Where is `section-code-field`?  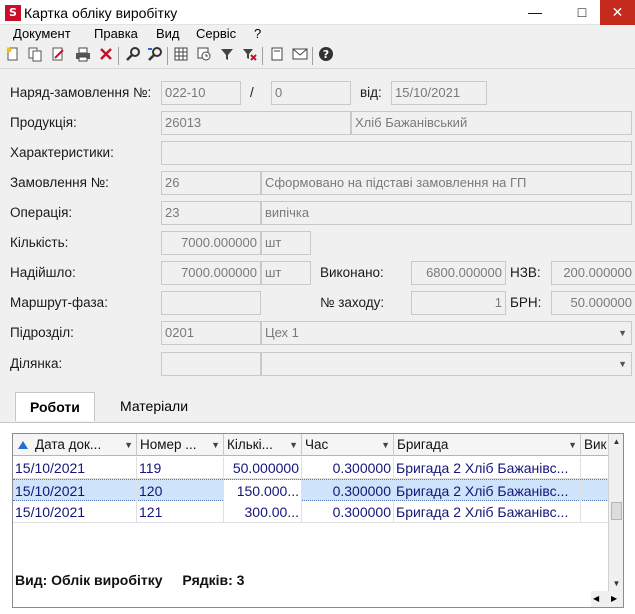 section-code-field is located at coordinates (211, 364).